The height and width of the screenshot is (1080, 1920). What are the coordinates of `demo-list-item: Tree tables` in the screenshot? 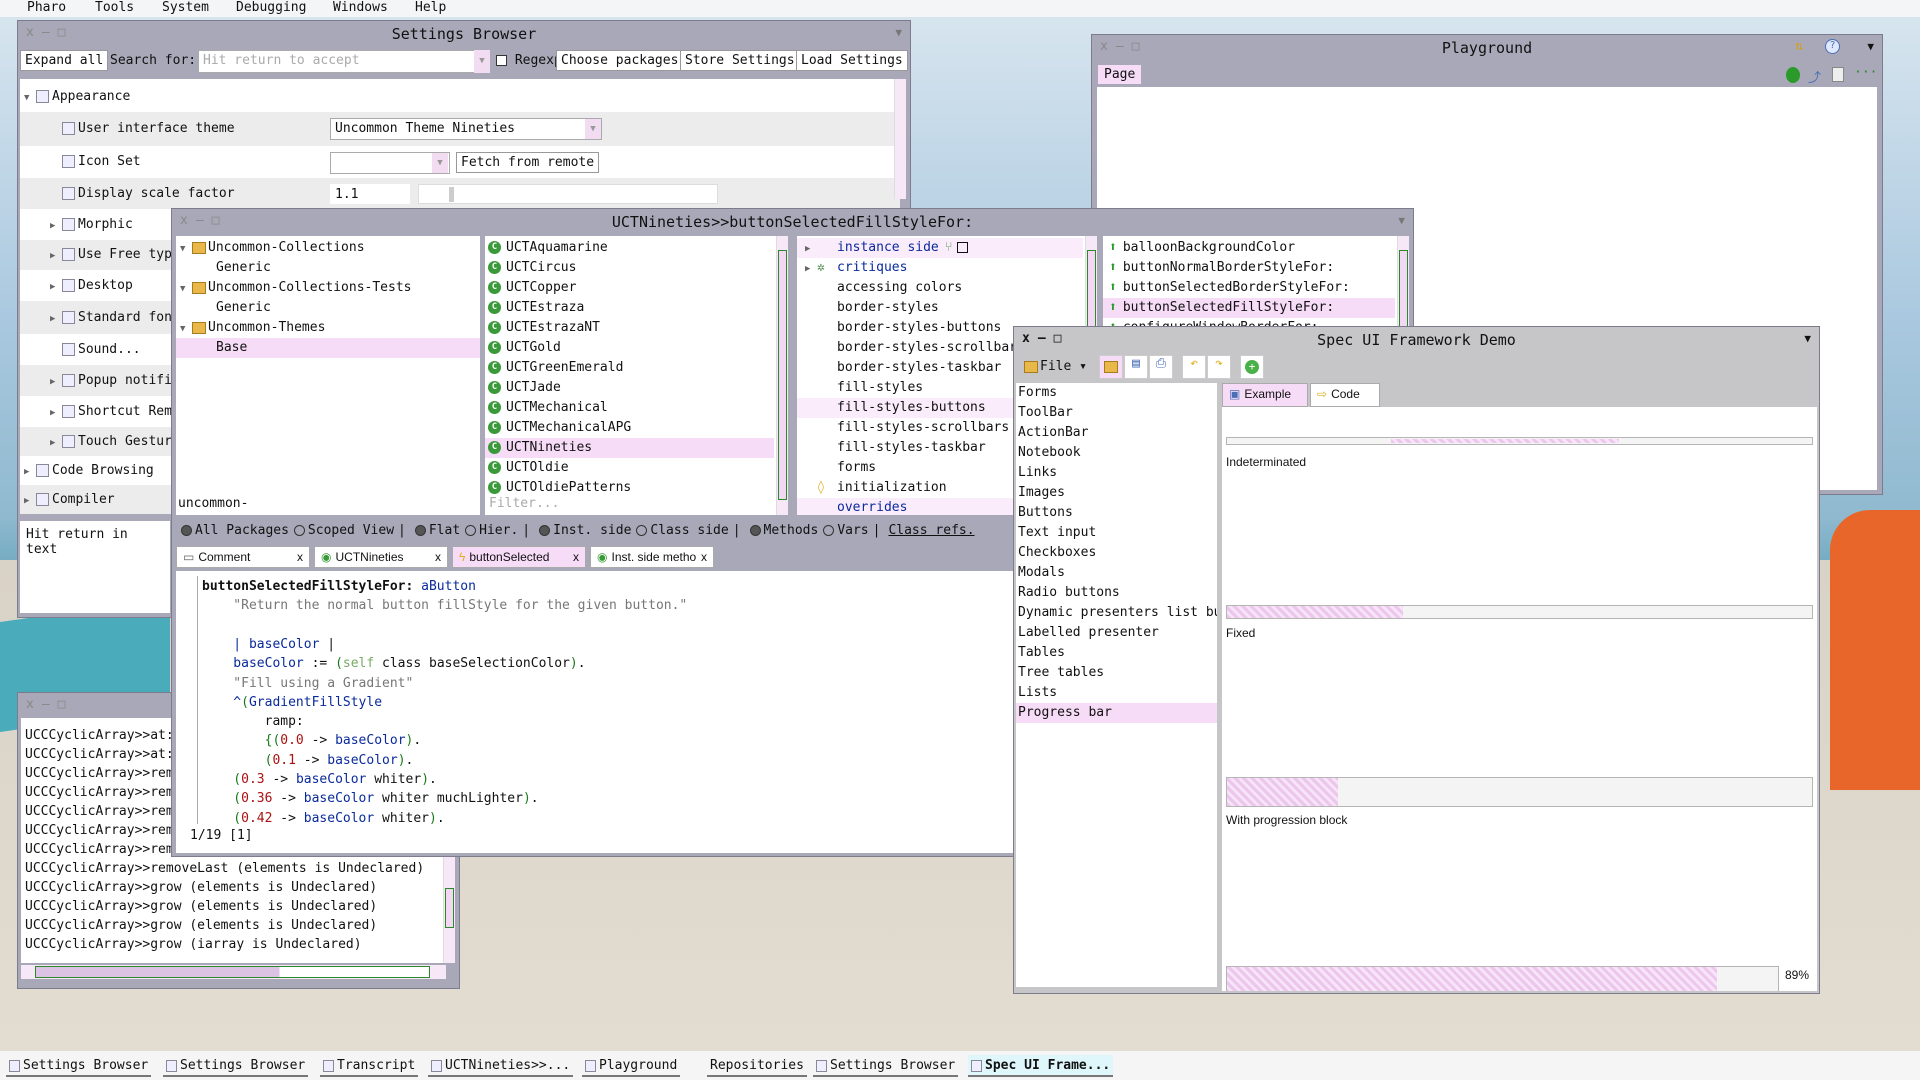 It's located at (1116, 673).